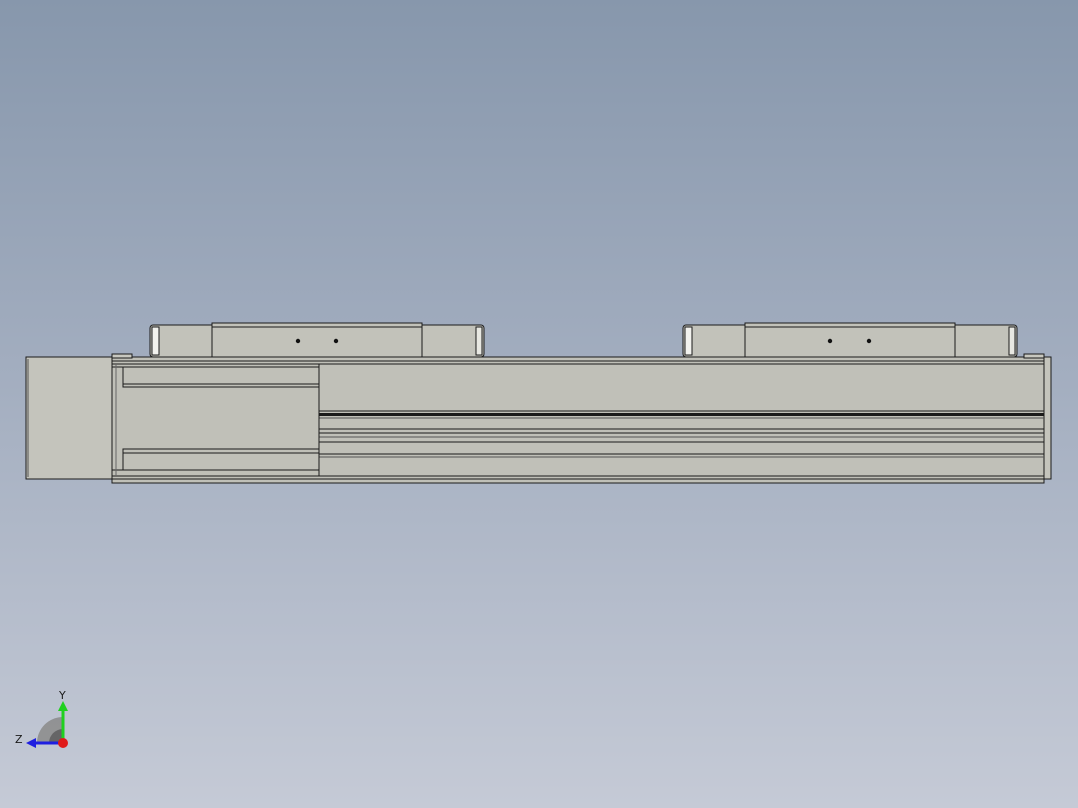 Image resolution: width=1078 pixels, height=808 pixels. I want to click on y-axis-label: Y, so click(62, 695).